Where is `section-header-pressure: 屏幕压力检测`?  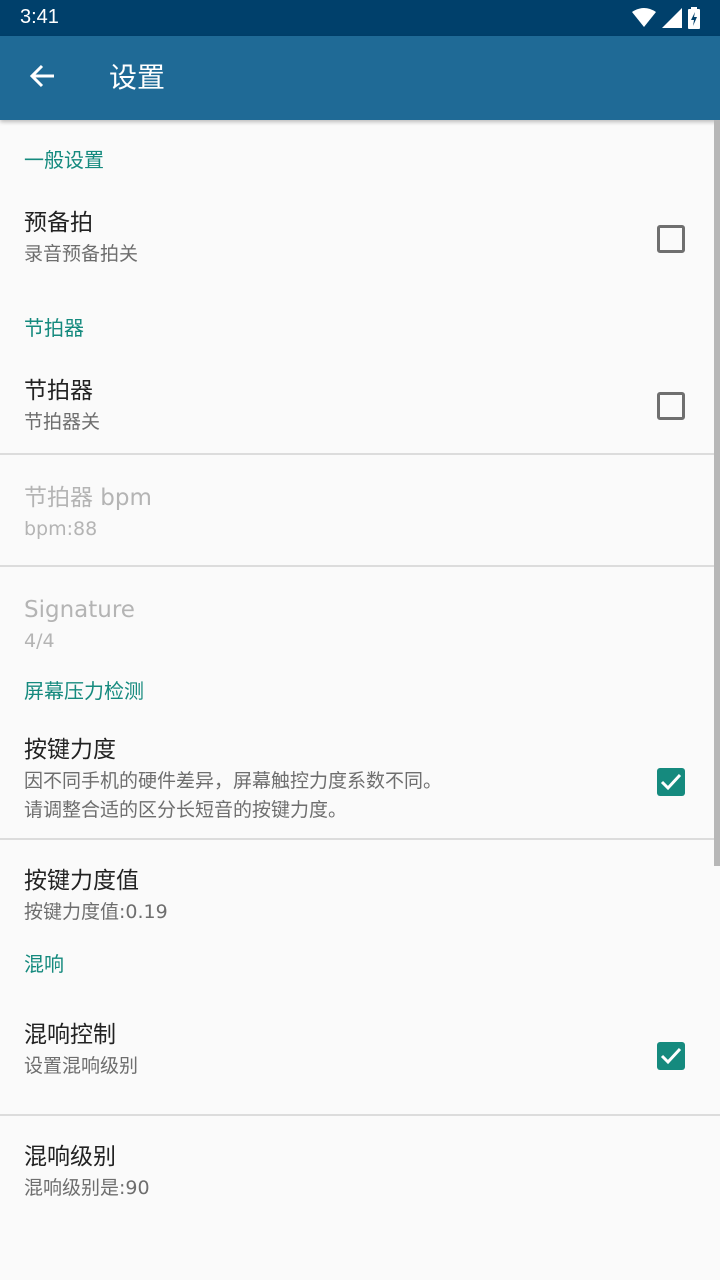
section-header-pressure: 屏幕压力检测 is located at coordinates (84, 691).